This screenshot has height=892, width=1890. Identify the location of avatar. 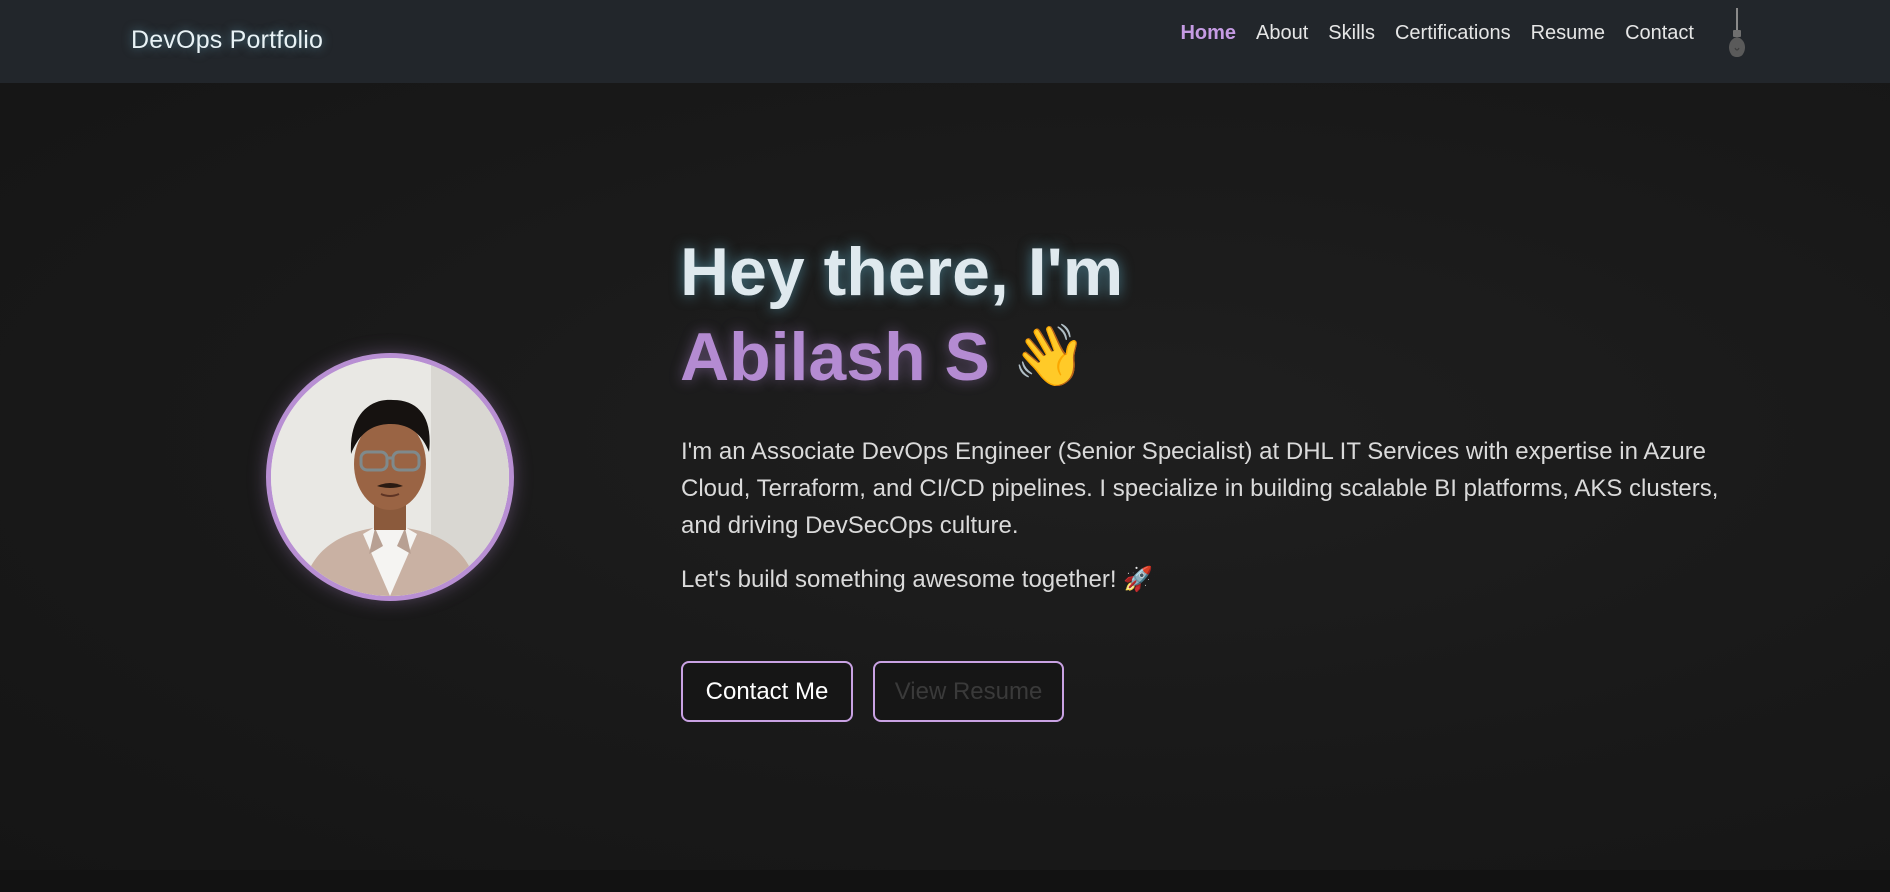
(390, 477).